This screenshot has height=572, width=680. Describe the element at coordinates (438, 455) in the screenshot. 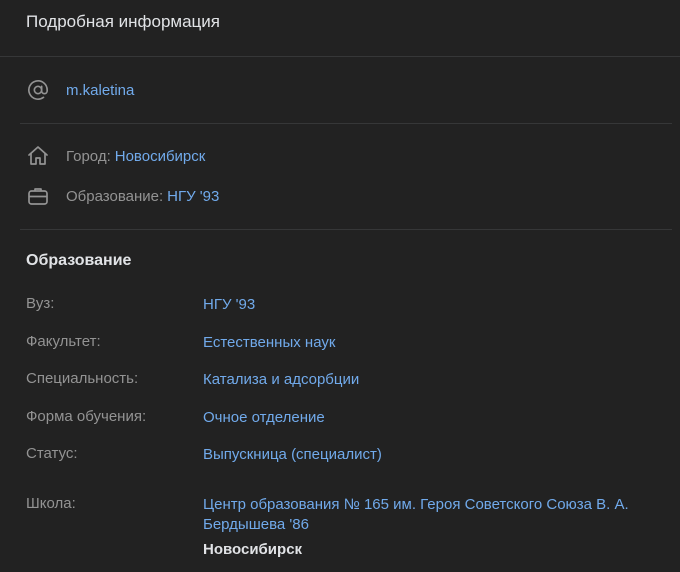

I see `status-link: Выпускница (специалист)` at that location.